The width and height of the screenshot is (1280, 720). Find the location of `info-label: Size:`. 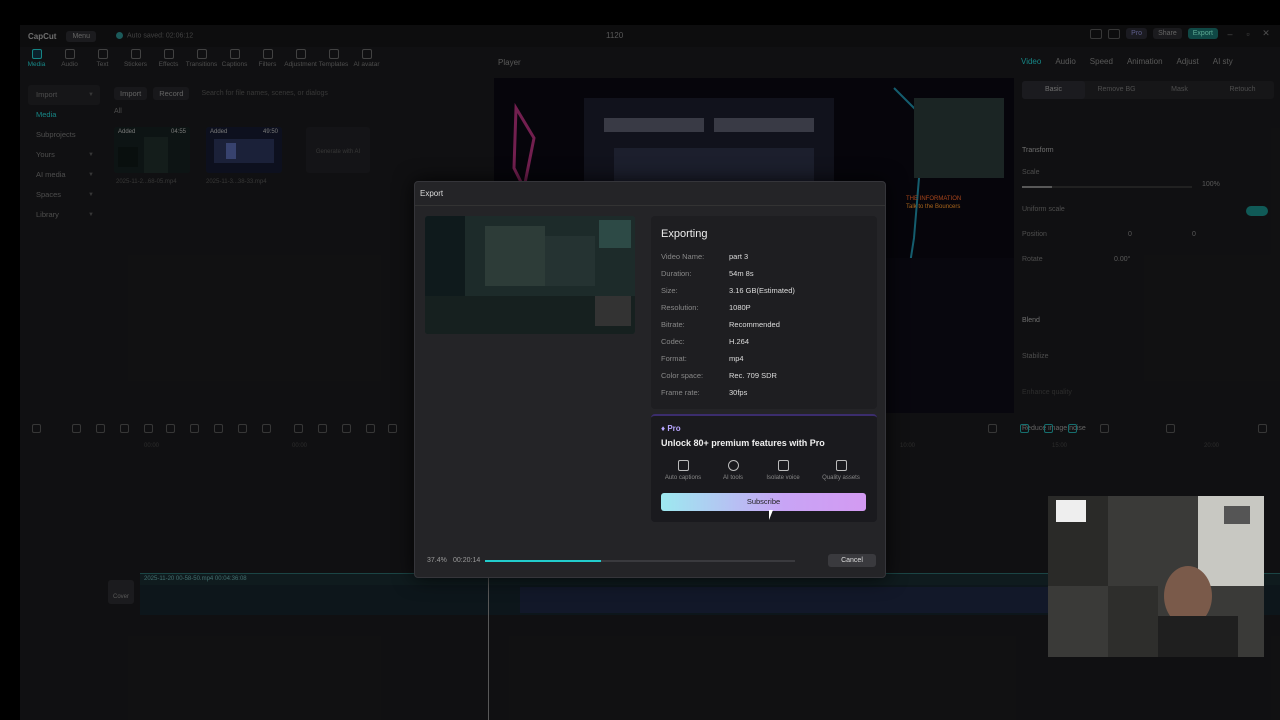

info-label: Size: is located at coordinates (669, 290).